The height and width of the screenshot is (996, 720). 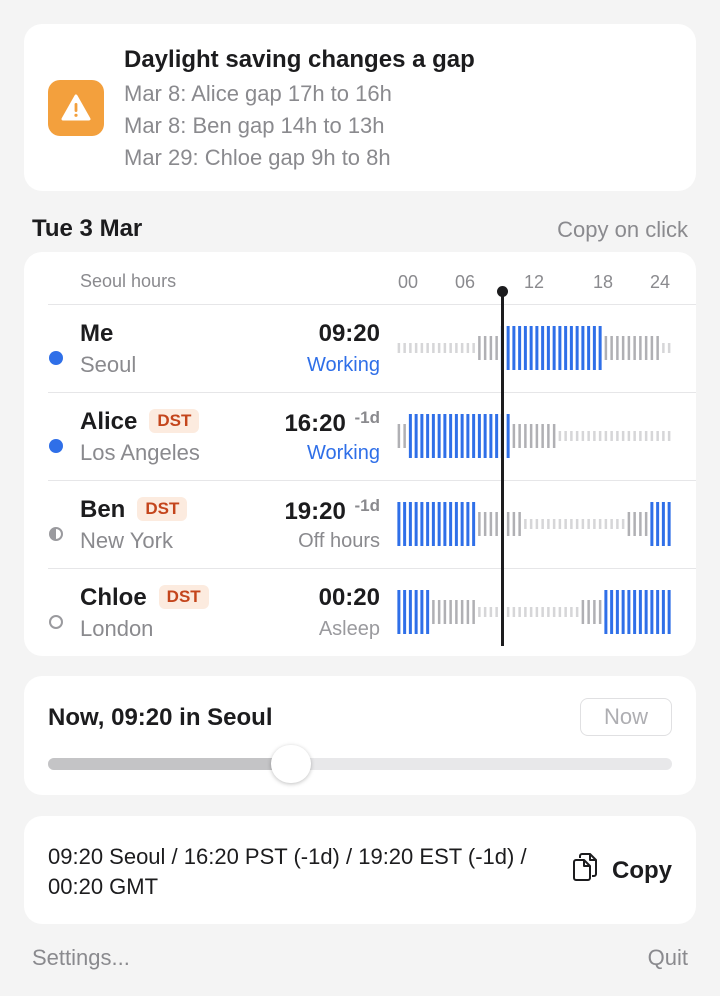 I want to click on timeline-header-label: Seoul hours, so click(x=128, y=281).